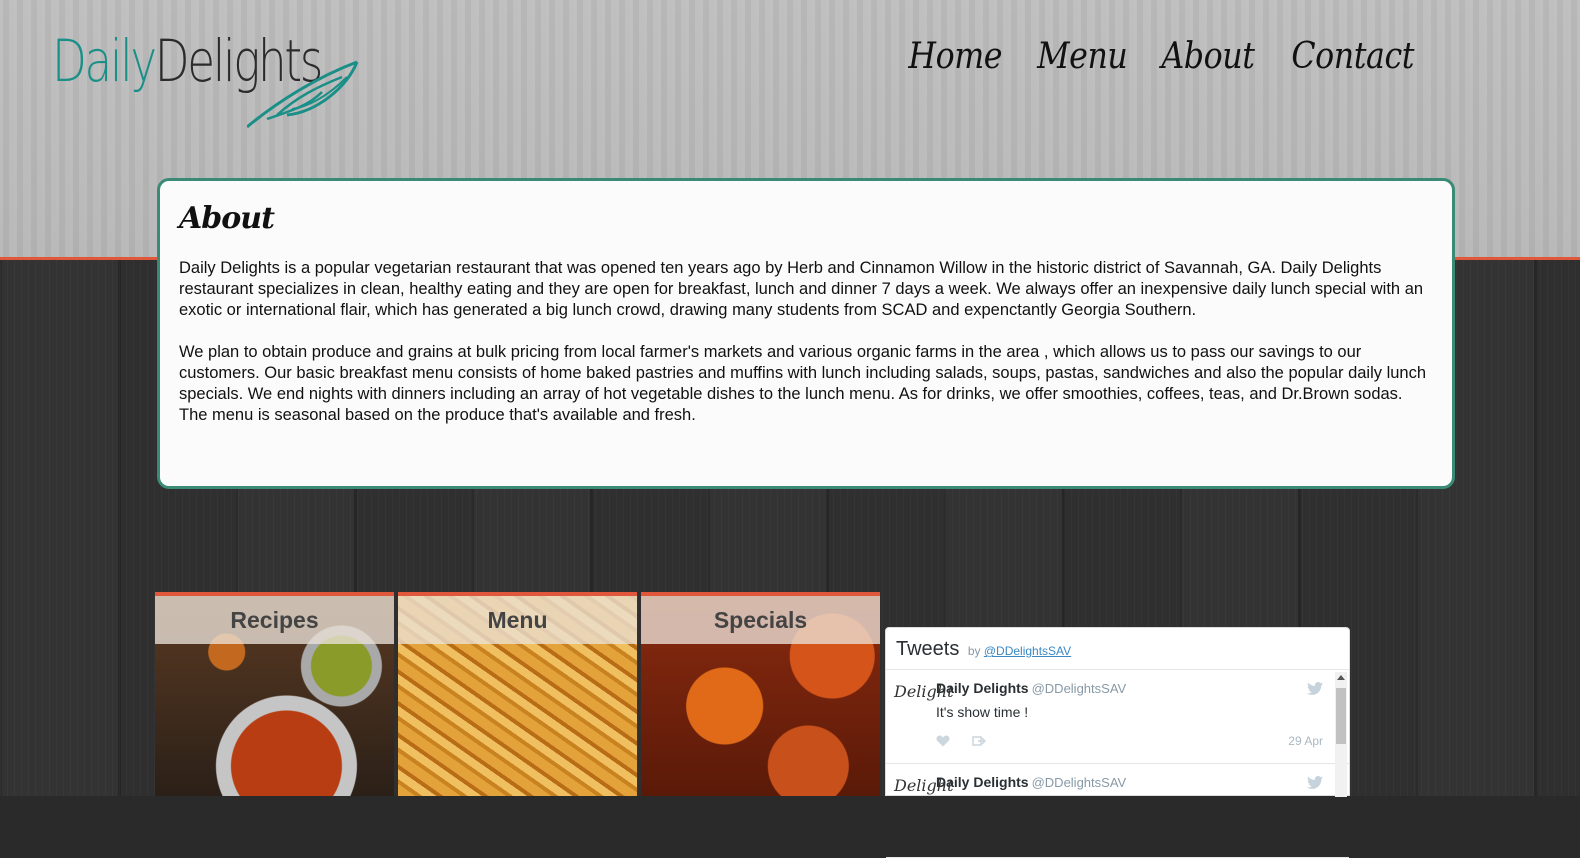  What do you see at coordinates (1027, 651) in the screenshot?
I see `tweets-handle-link: @DDelightsSAV` at bounding box center [1027, 651].